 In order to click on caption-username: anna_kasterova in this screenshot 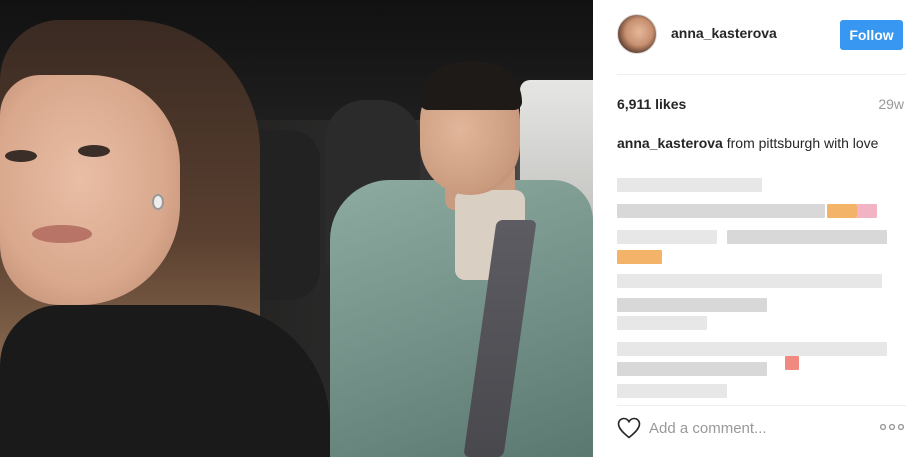, I will do `click(670, 143)`.